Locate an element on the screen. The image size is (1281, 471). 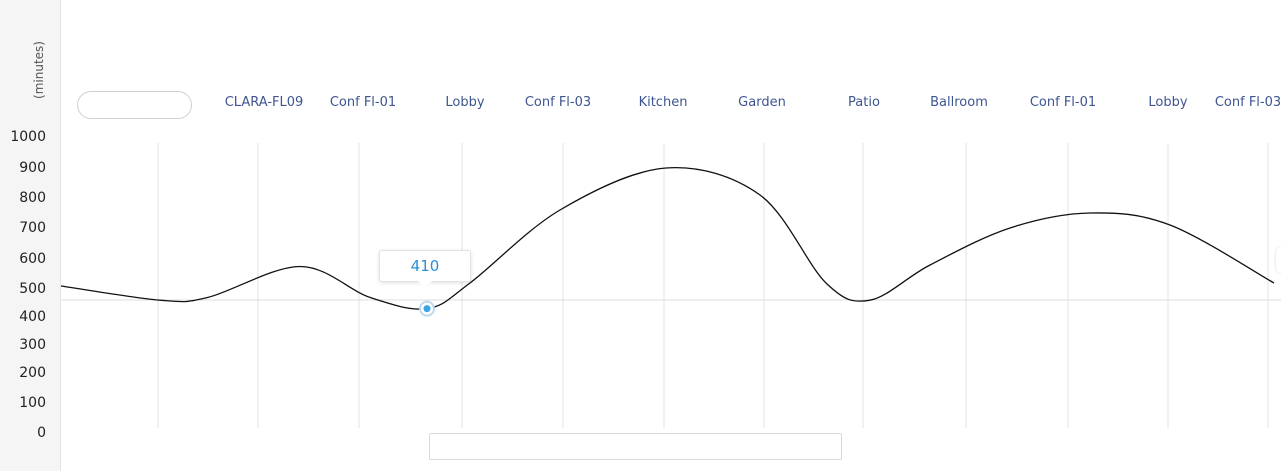
scroll-next-handle is located at coordinates (1278, 260).